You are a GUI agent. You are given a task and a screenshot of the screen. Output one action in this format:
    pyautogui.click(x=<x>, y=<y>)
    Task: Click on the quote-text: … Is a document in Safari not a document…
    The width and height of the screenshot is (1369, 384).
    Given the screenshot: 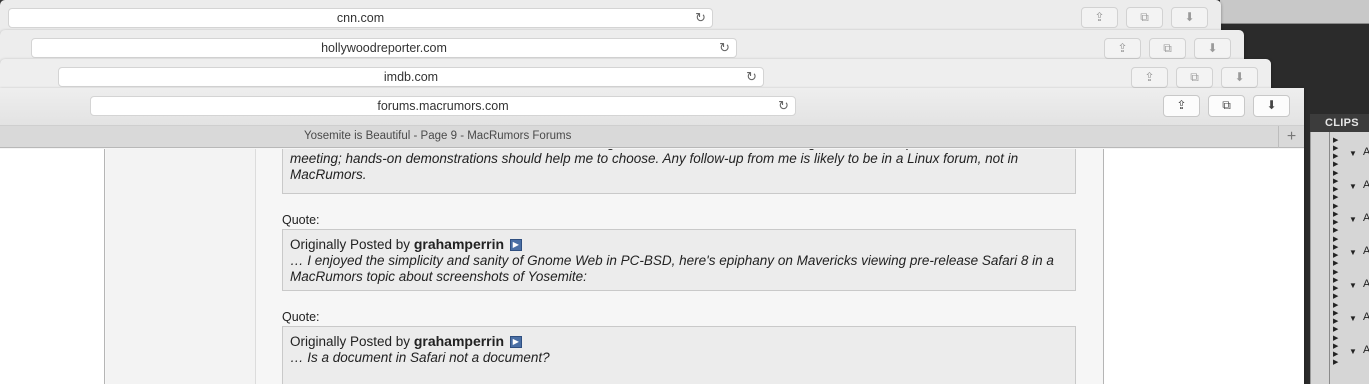 What is the action you would take?
    pyautogui.click(x=420, y=357)
    